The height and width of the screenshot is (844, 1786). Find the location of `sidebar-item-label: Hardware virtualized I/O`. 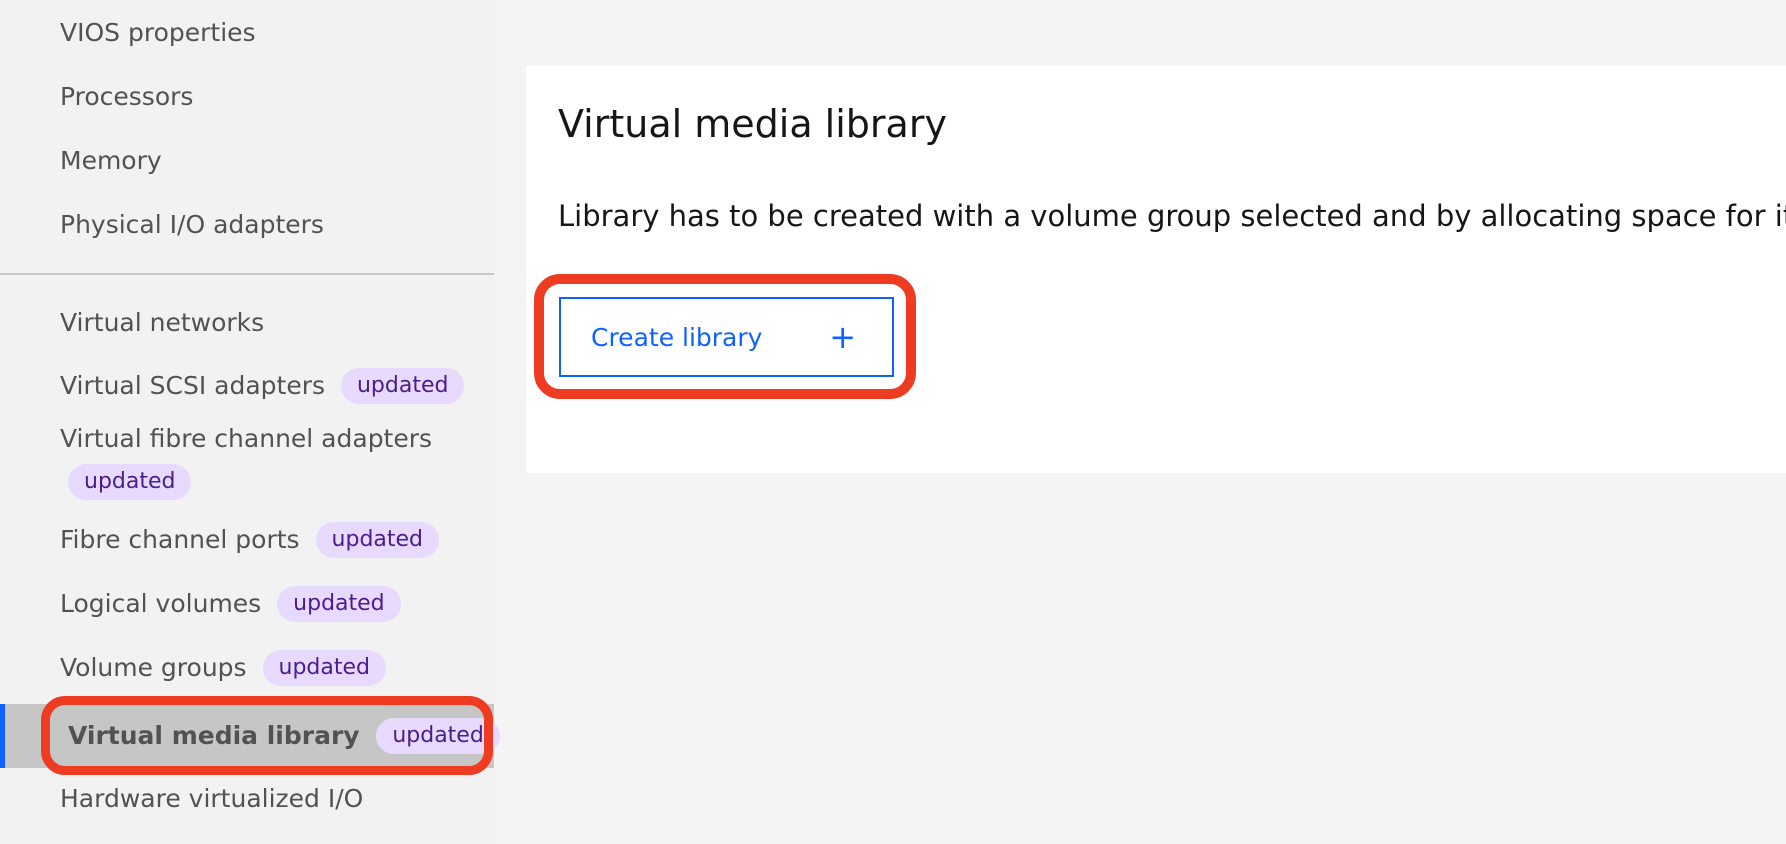

sidebar-item-label: Hardware virtualized I/O is located at coordinates (212, 798).